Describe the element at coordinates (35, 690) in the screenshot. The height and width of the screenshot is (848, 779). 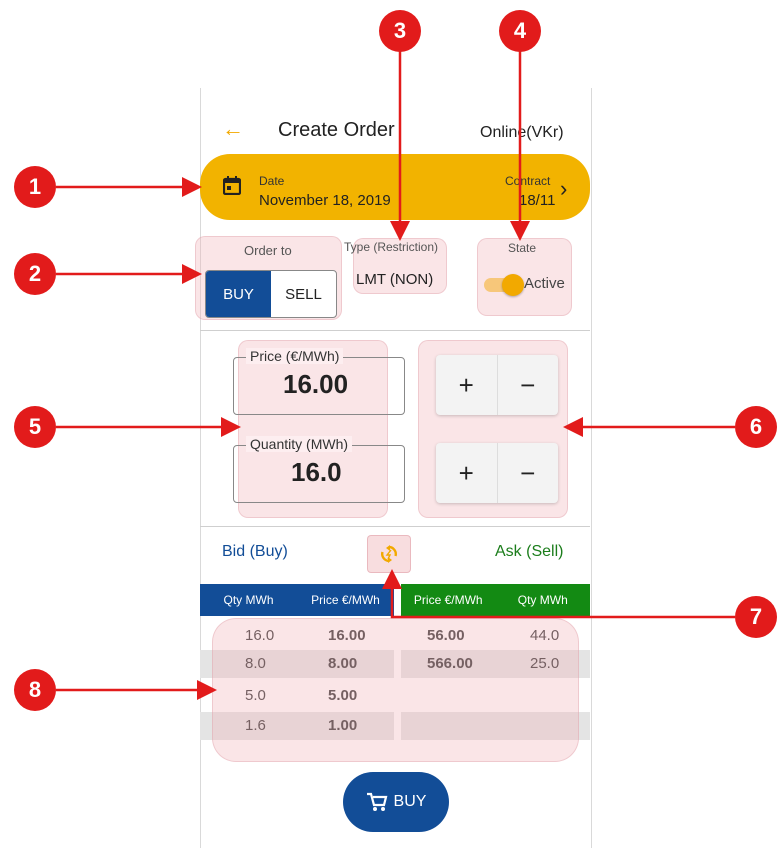
I see `callout-8: 8` at that location.